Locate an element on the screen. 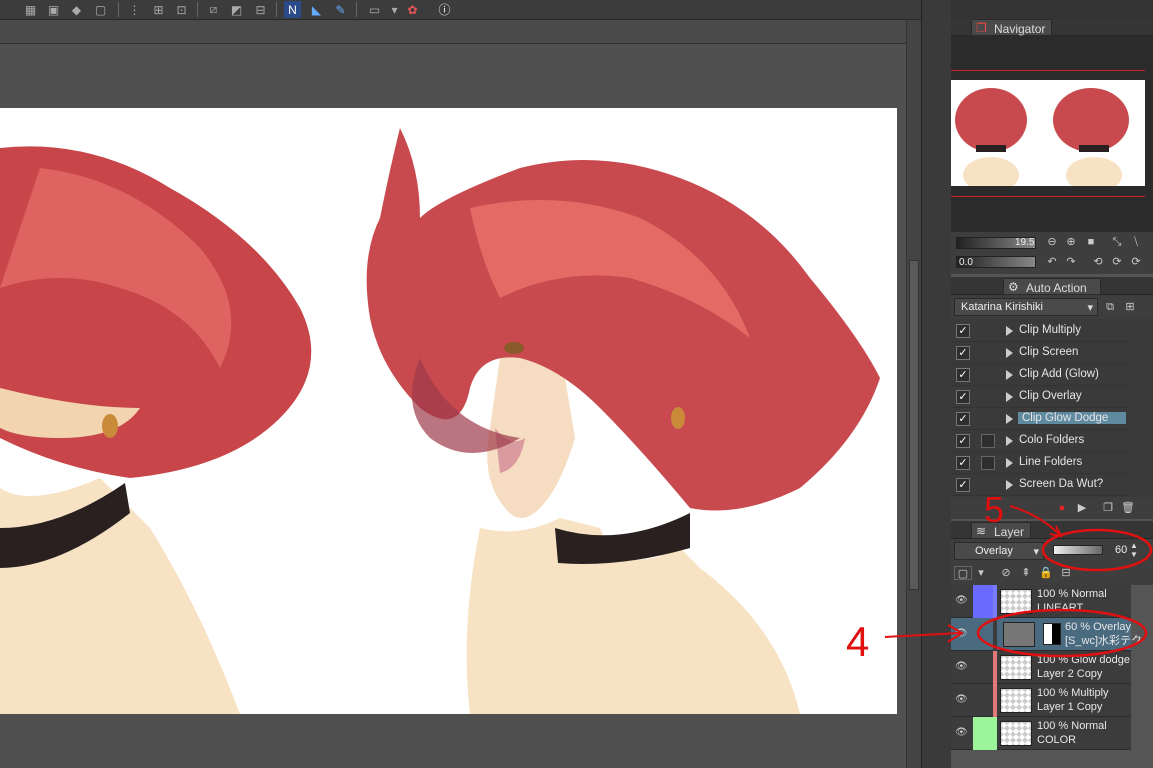 The image size is (1153, 768). annotation-number-4: 4 is located at coordinates (857, 641).